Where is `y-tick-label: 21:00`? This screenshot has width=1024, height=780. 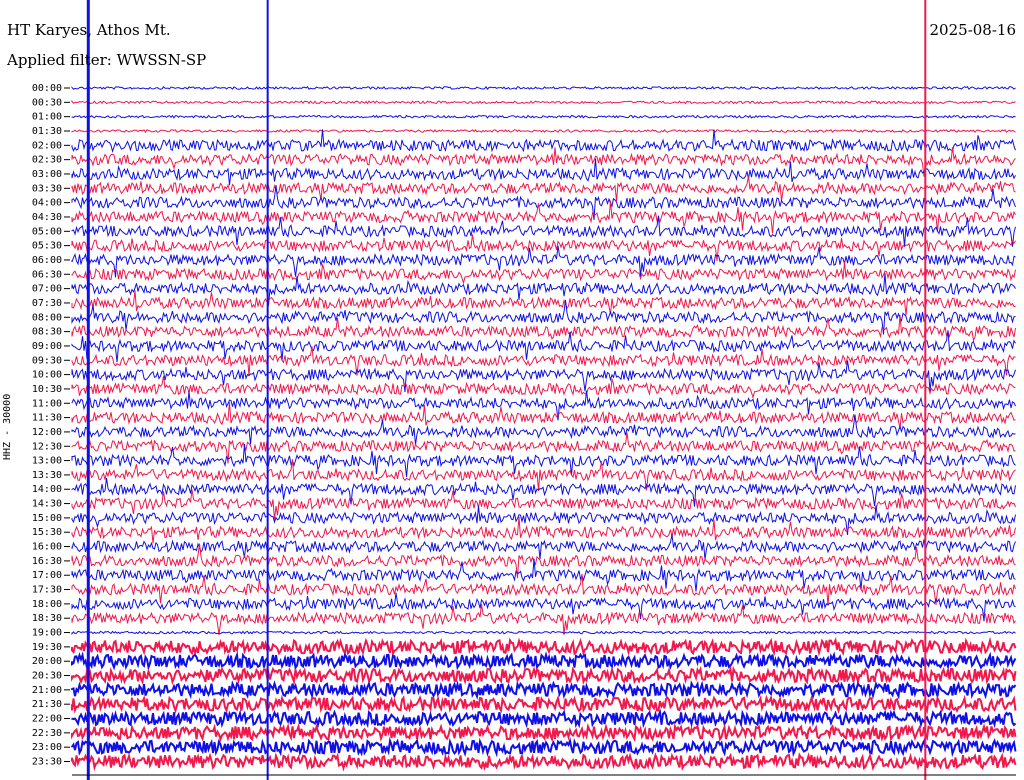 y-tick-label: 21:00 is located at coordinates (47, 690).